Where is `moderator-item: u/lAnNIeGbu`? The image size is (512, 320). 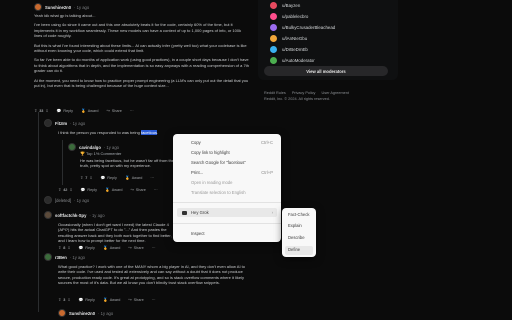 moderator-item: u/lAnNIeGbu is located at coordinates (328, 38).